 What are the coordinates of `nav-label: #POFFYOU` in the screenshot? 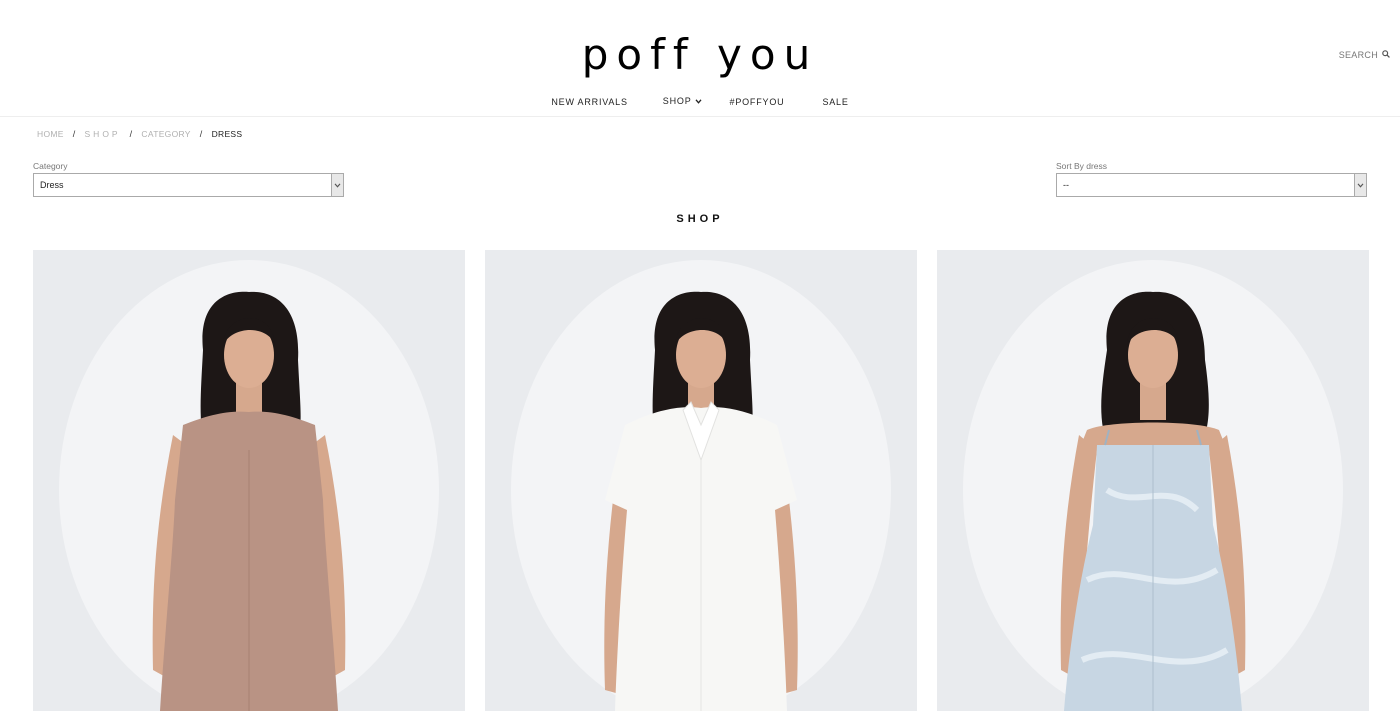 It's located at (757, 102).